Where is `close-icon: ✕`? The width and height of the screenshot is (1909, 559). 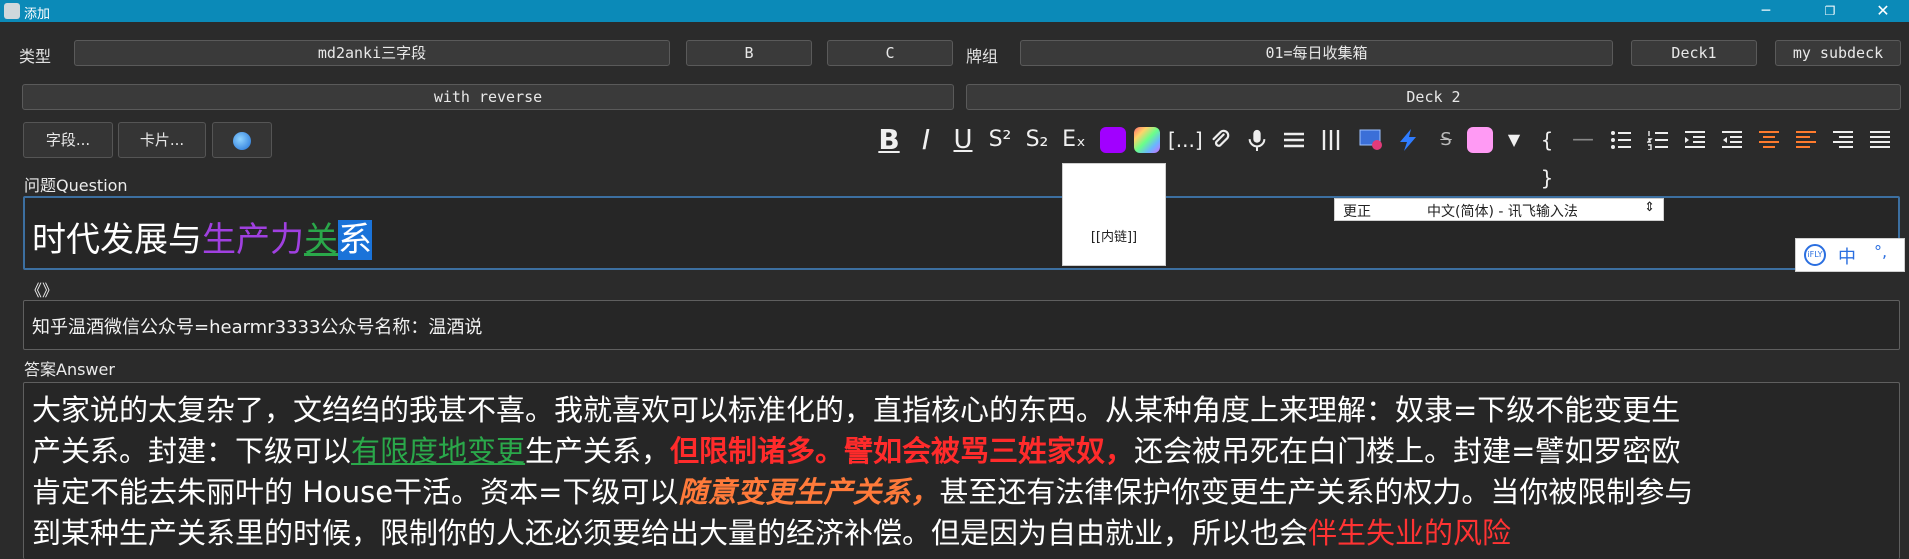 close-icon: ✕ is located at coordinates (1883, 11).